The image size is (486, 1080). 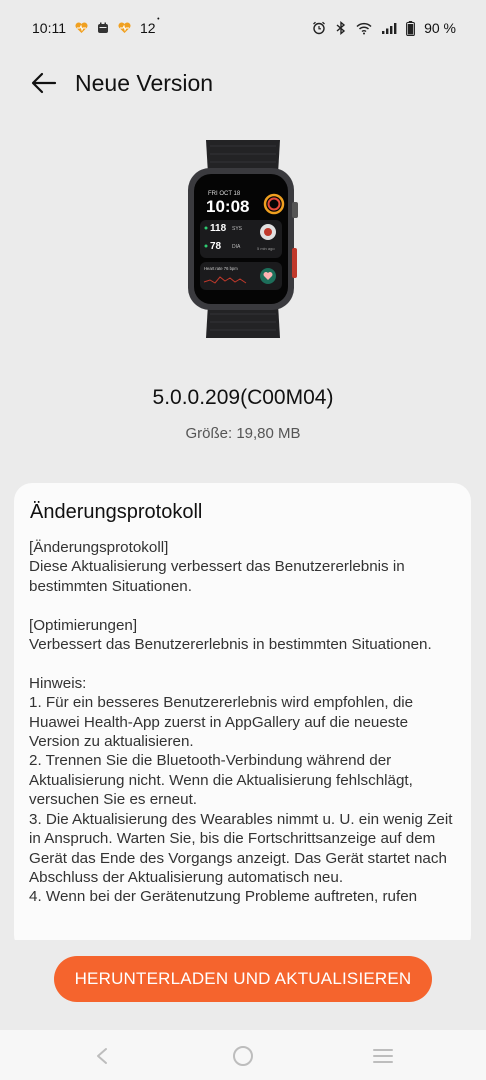 I want to click on calendar-notif-icon, so click(x=103, y=28).